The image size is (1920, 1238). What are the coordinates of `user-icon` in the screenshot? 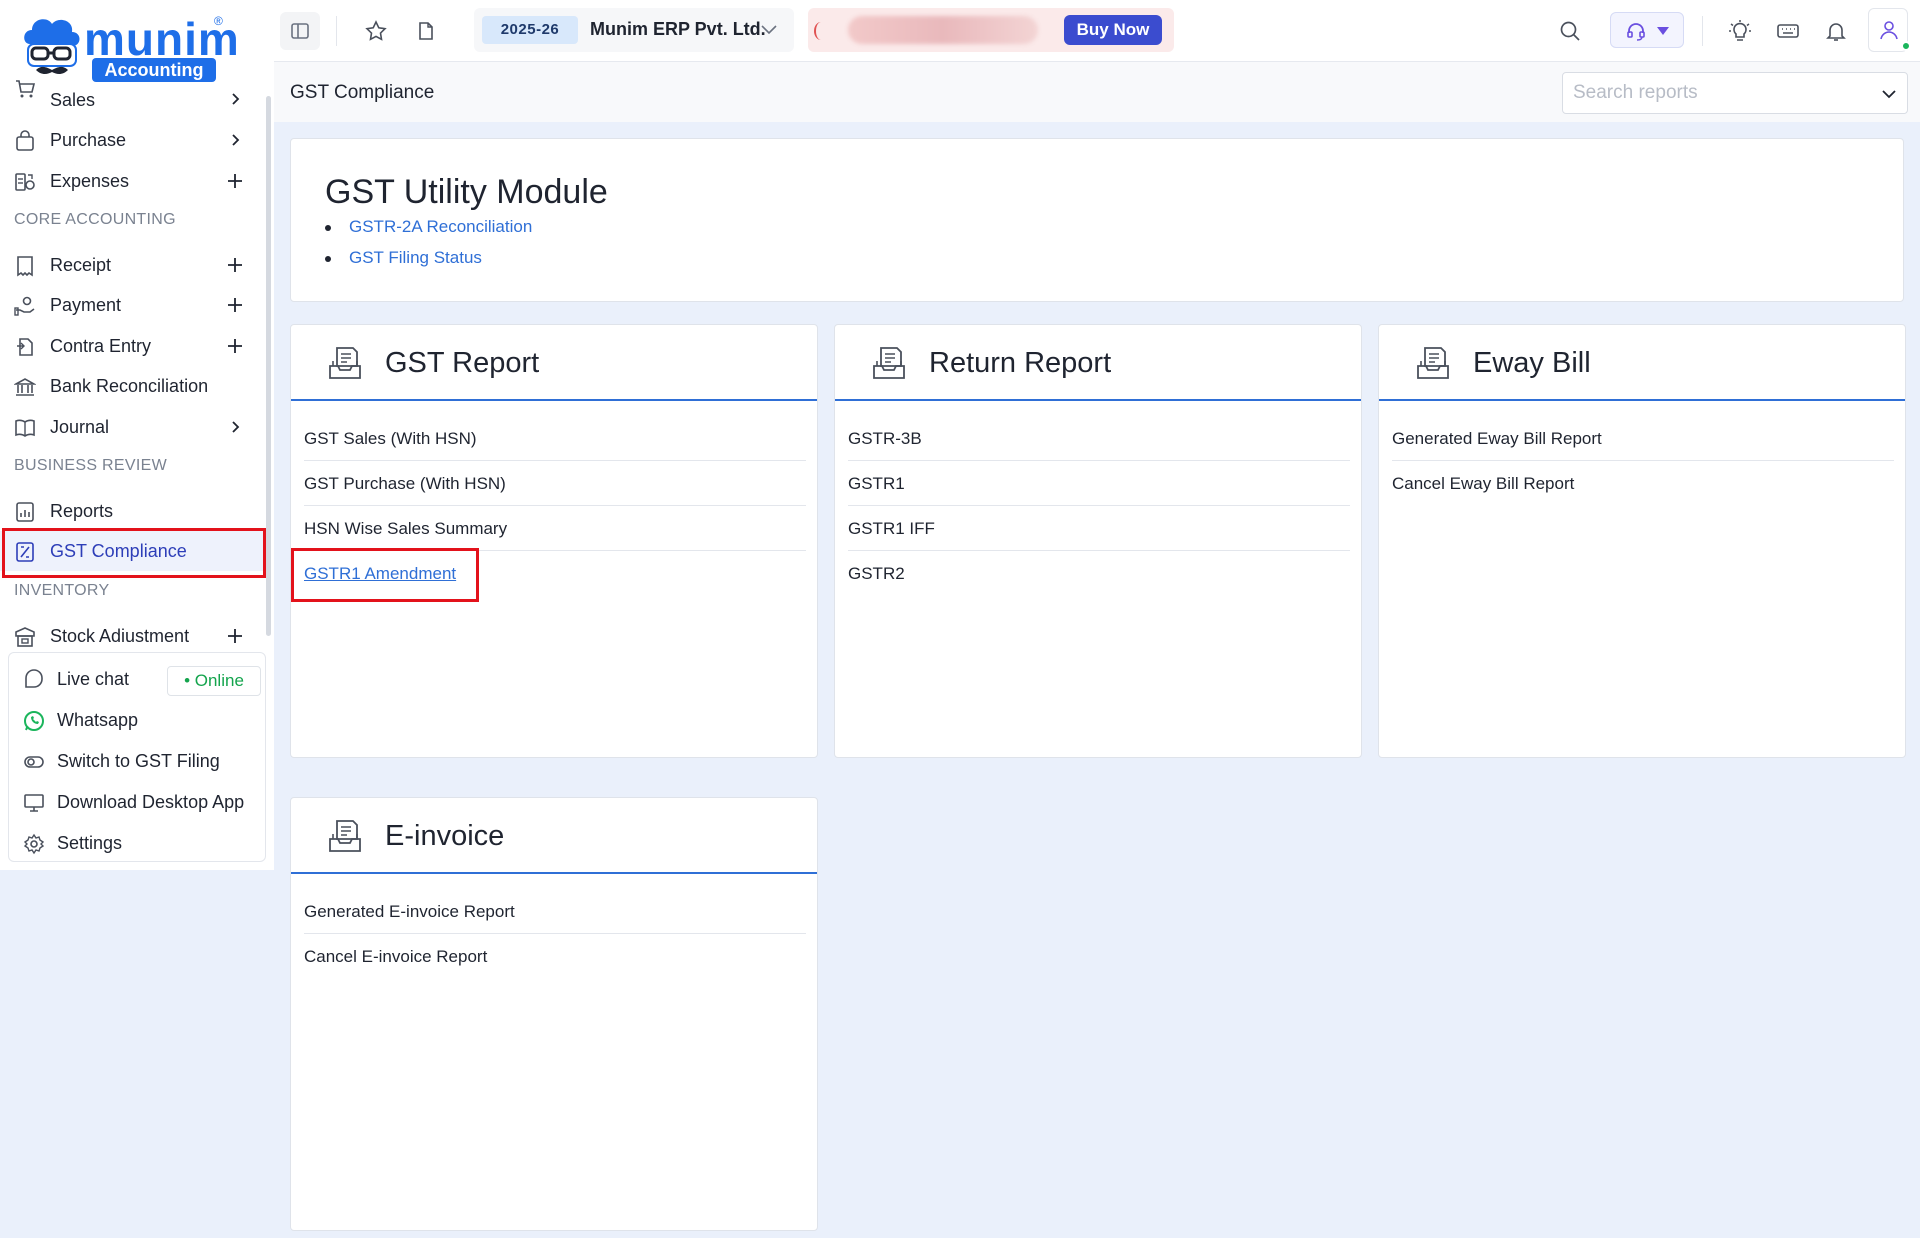 It's located at (1889, 30).